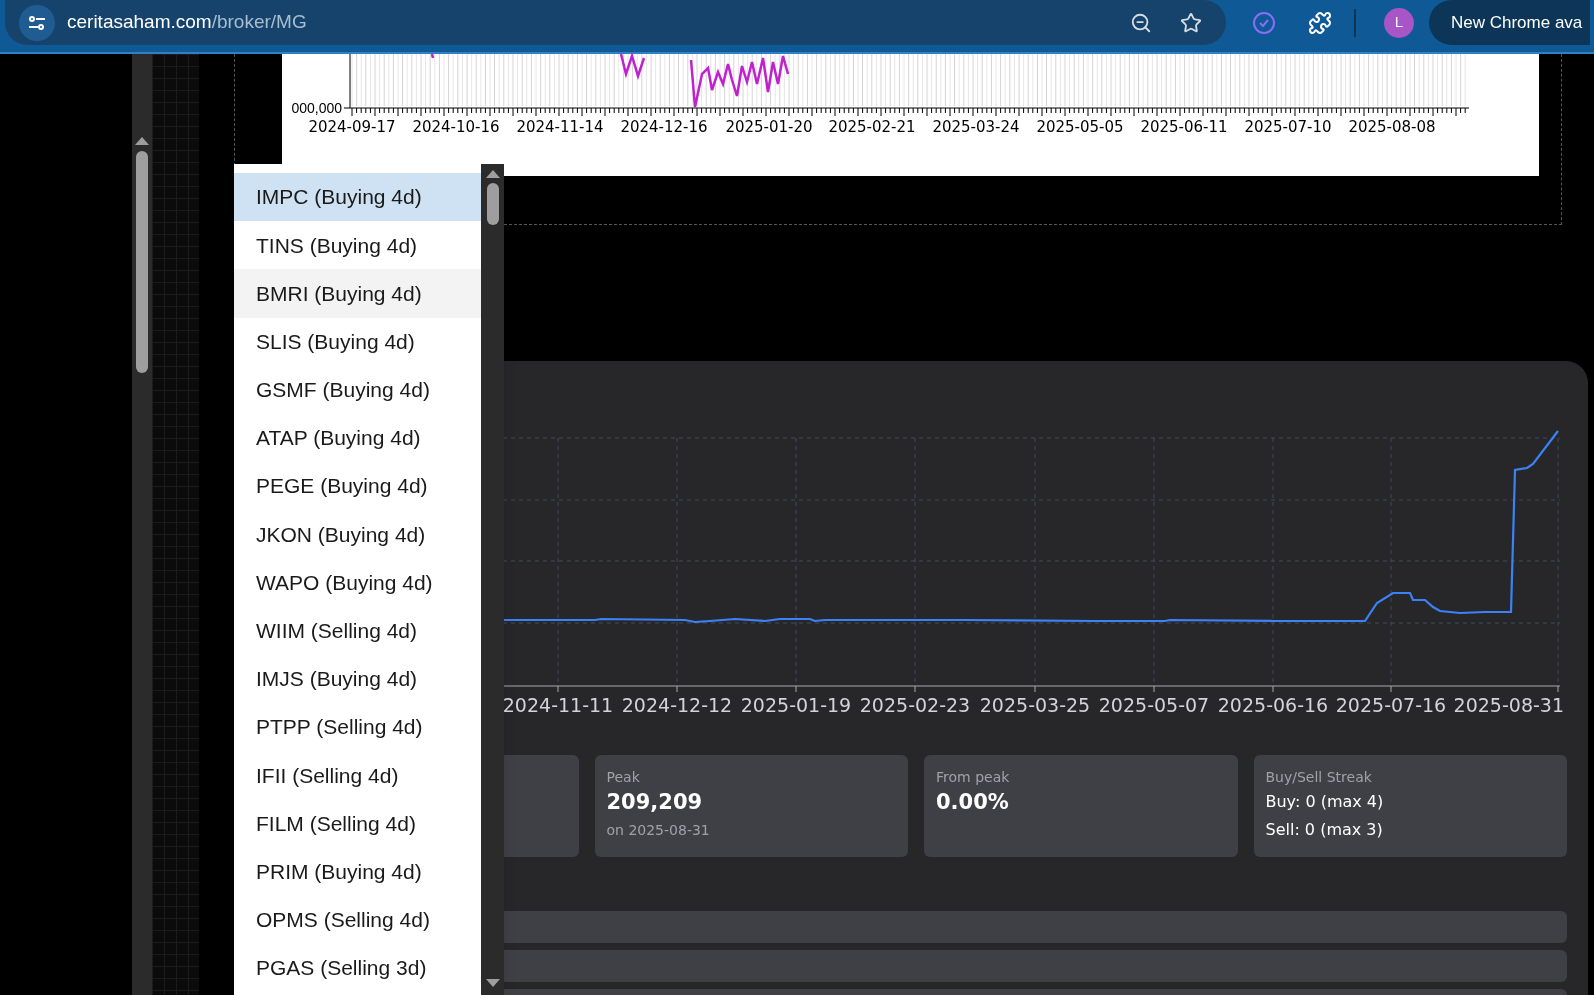 Image resolution: width=1594 pixels, height=995 pixels. What do you see at coordinates (558, 705) in the screenshot?
I see `axis-label: 2024-11-11` at bounding box center [558, 705].